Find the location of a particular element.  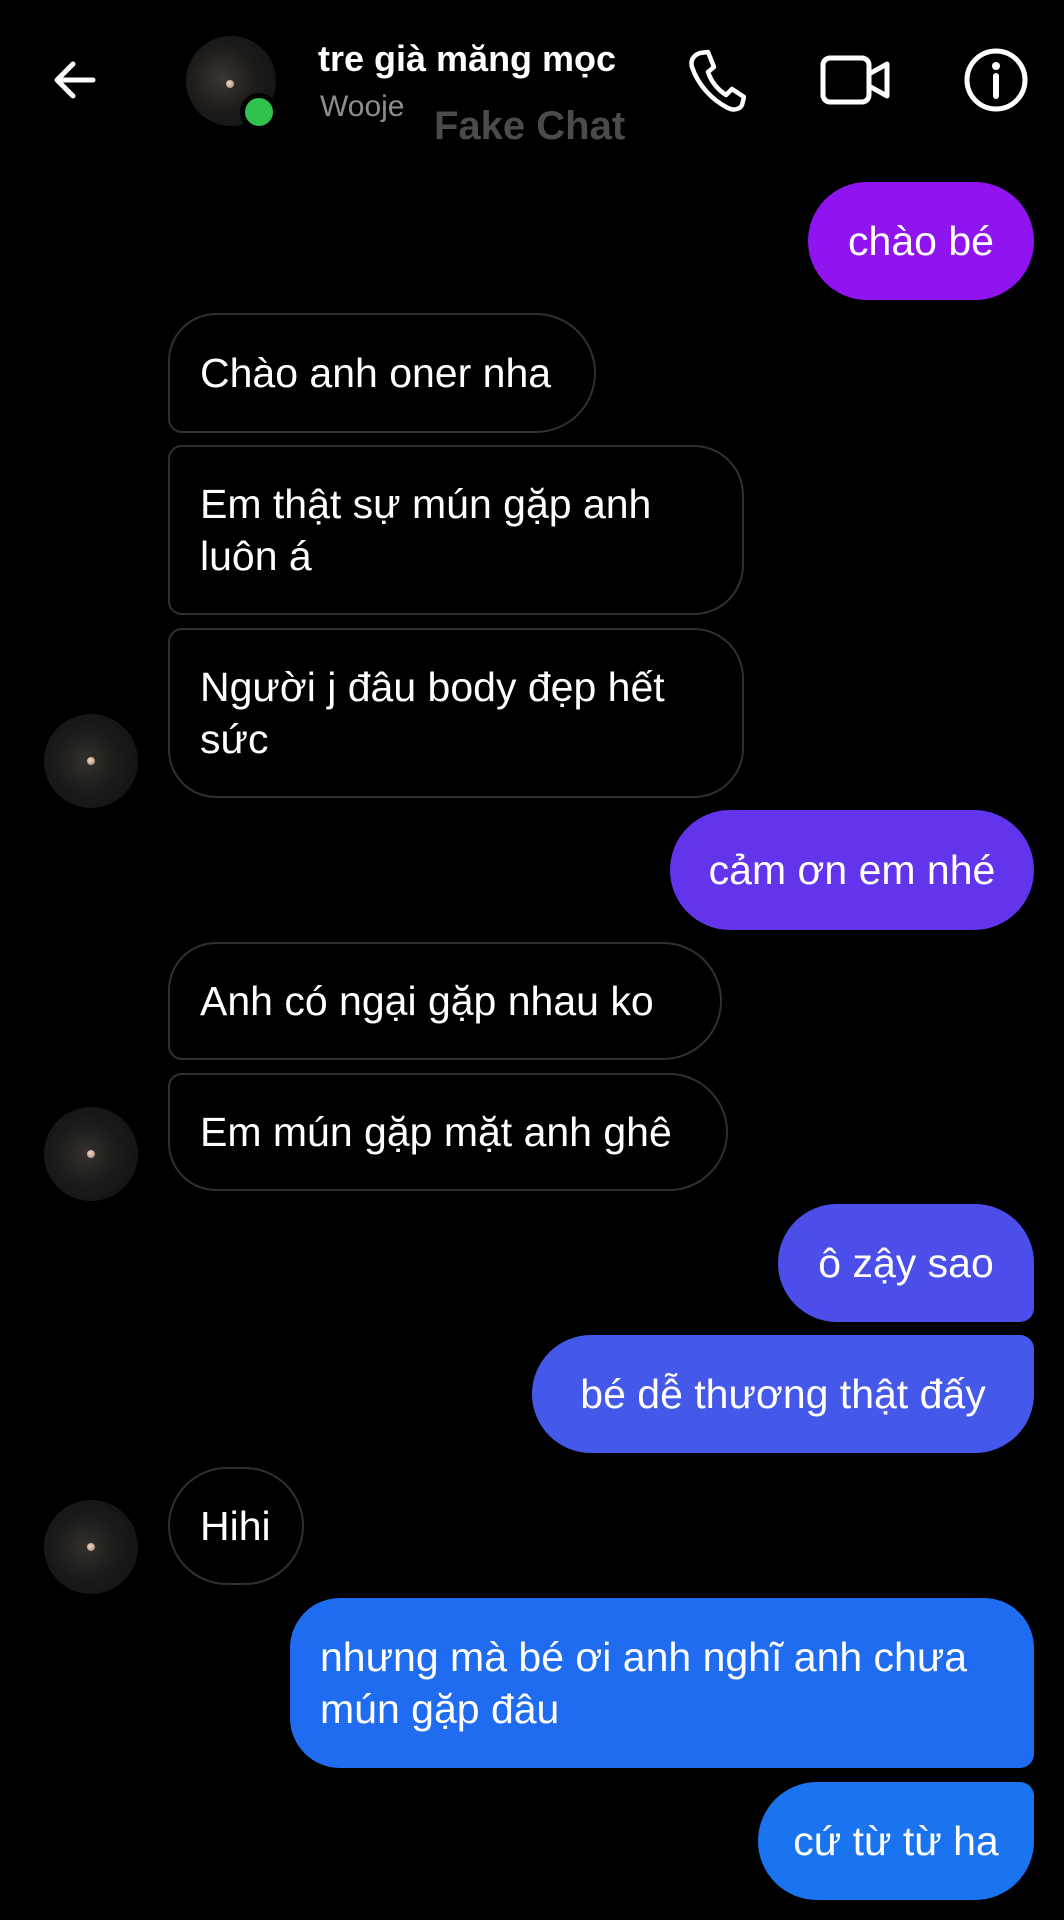

message-bubble-received: Em thật sự mún gặp anh luôn á is located at coordinates (456, 530).